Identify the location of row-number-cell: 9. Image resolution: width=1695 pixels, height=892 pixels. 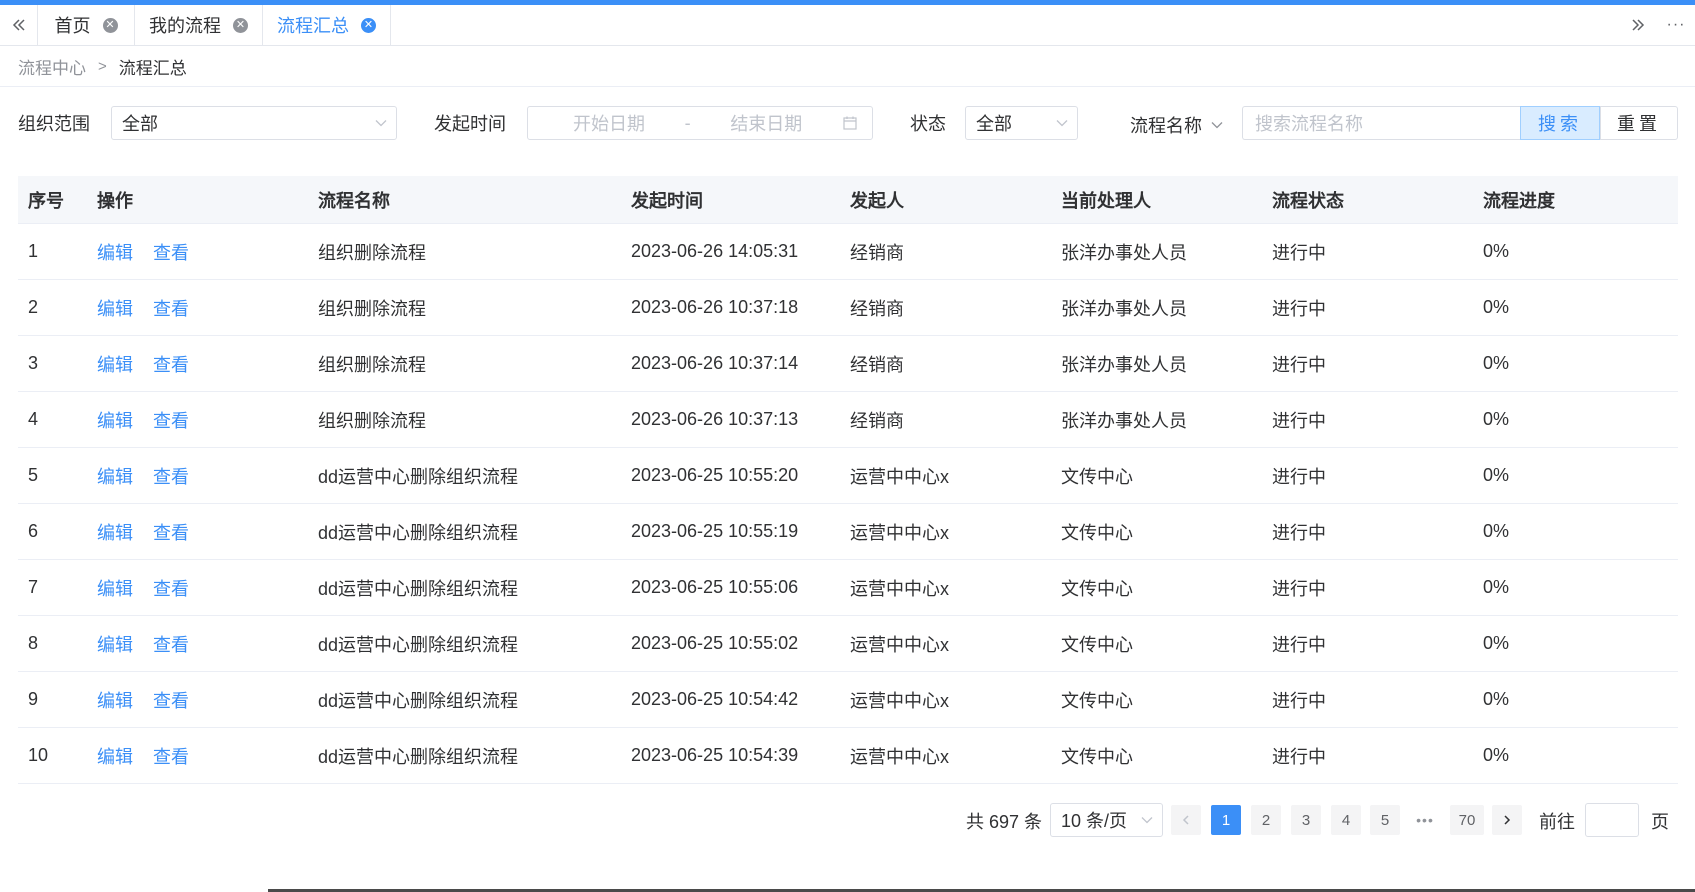
(33, 699).